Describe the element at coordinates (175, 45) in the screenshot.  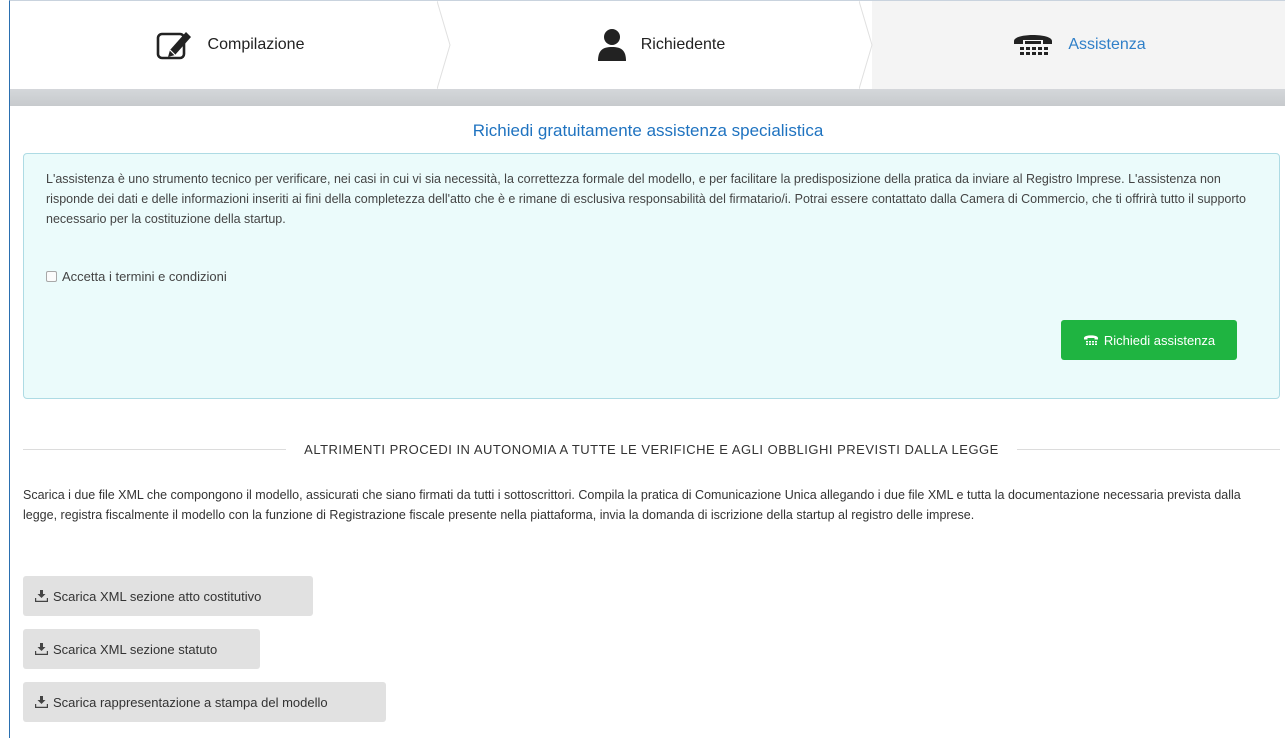
I see `edit-icon` at that location.